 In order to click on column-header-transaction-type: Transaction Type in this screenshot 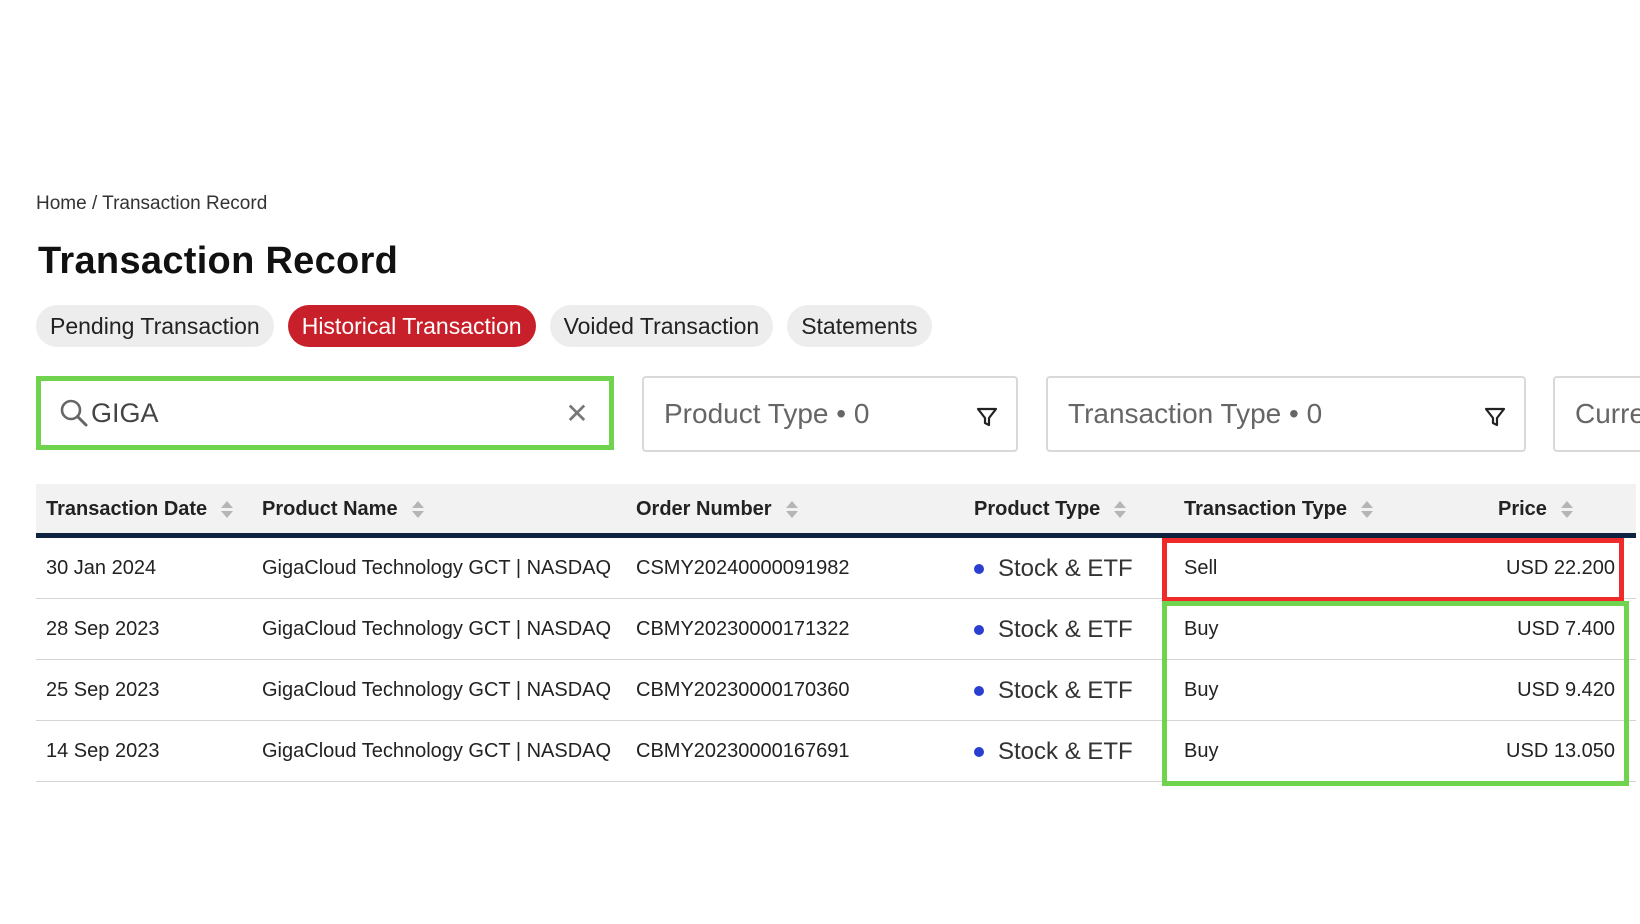, I will do `click(1279, 509)`.